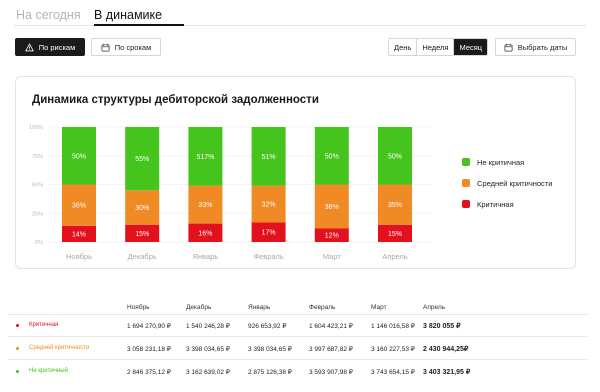  I want to click on data-label: 33%, so click(205, 205).